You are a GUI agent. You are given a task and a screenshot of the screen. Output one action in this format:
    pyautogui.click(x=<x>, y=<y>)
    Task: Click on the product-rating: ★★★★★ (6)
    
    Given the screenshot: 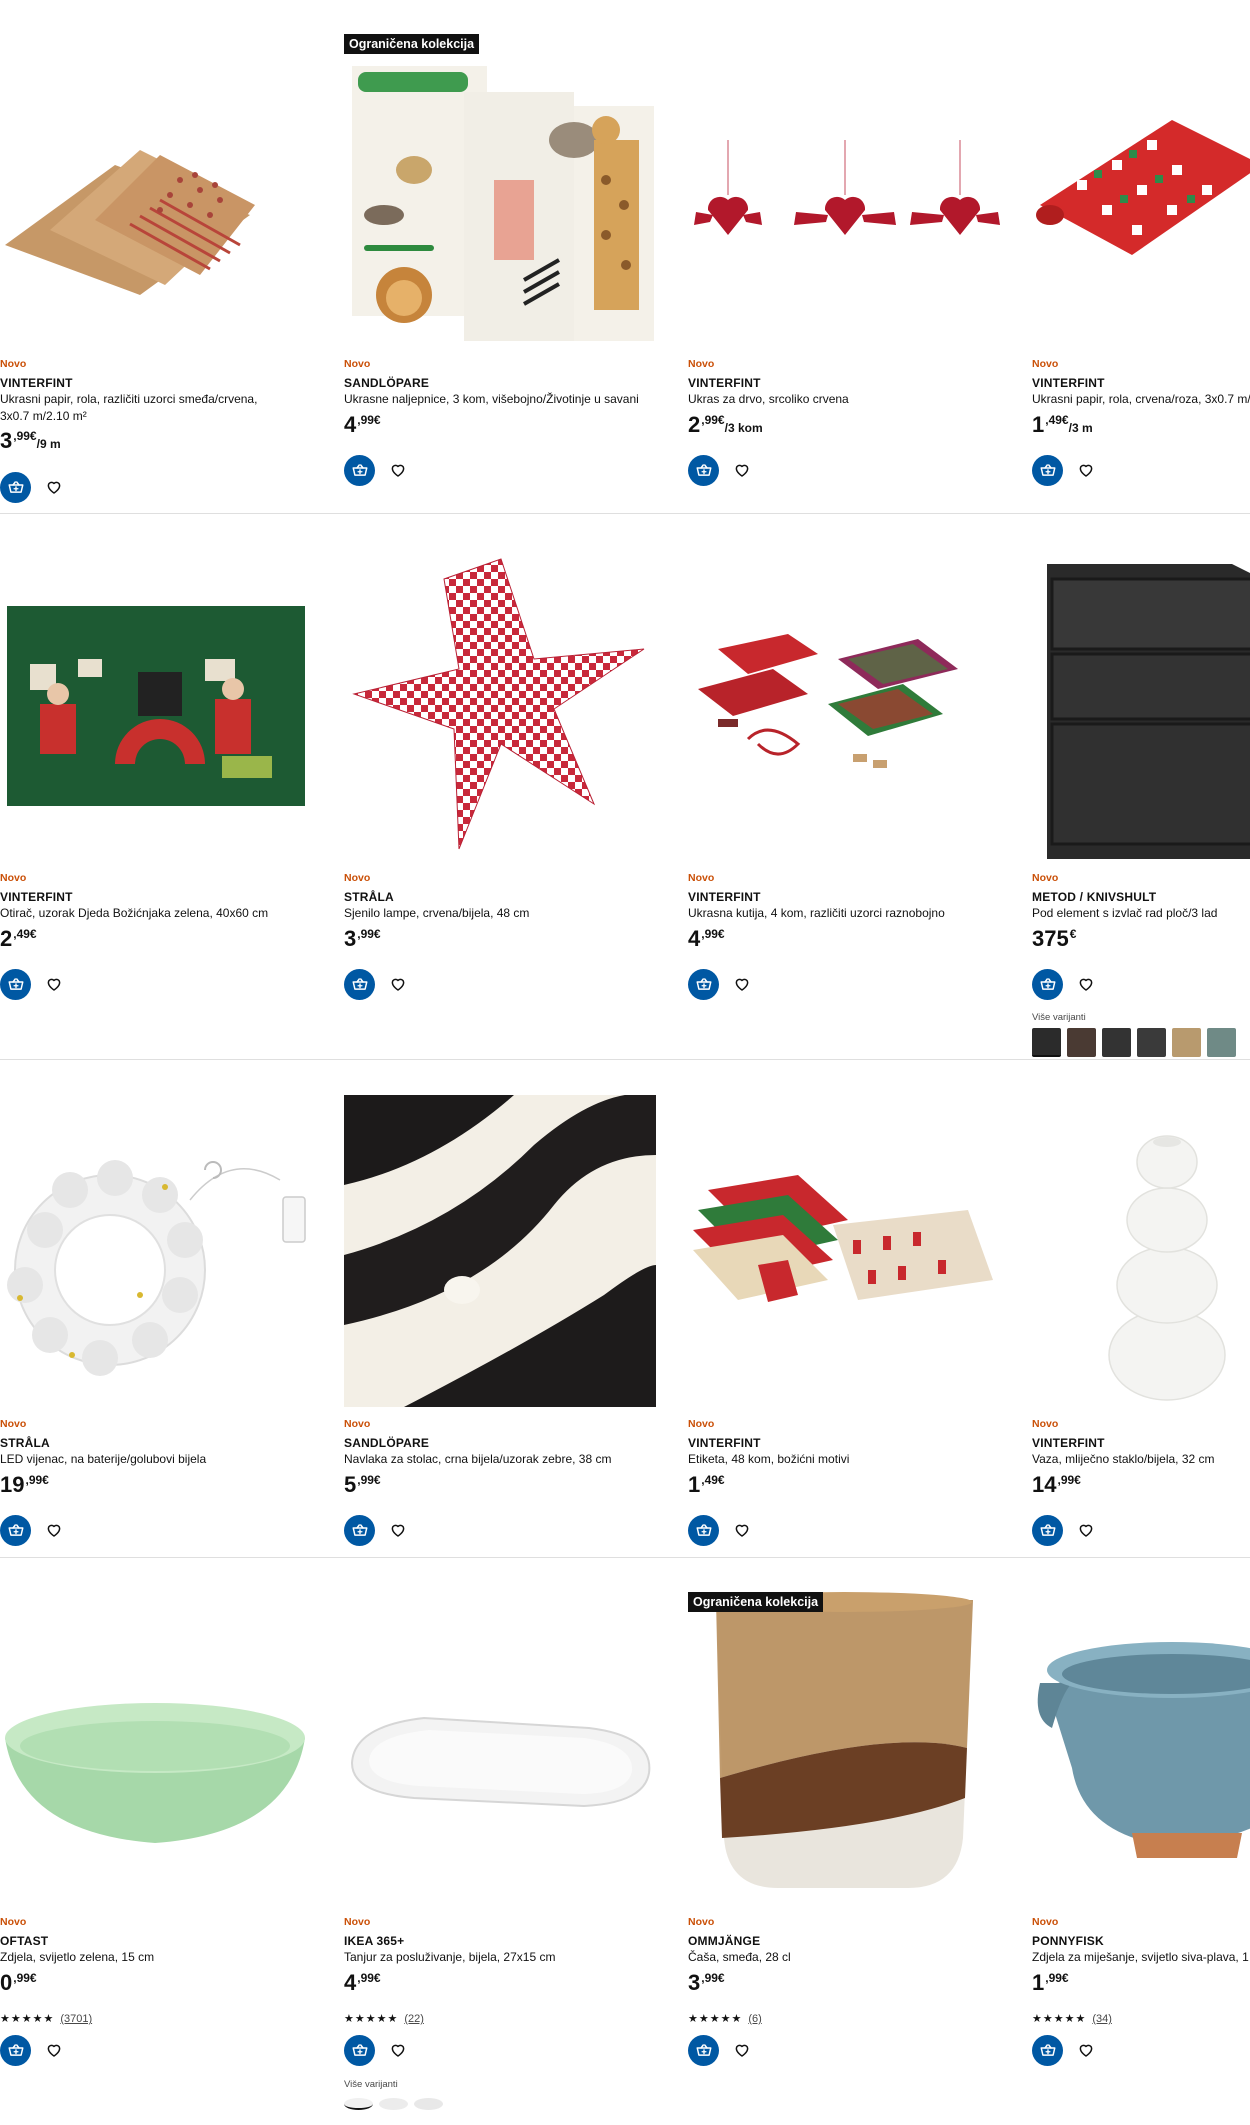 What is the action you would take?
    pyautogui.click(x=725, y=2018)
    